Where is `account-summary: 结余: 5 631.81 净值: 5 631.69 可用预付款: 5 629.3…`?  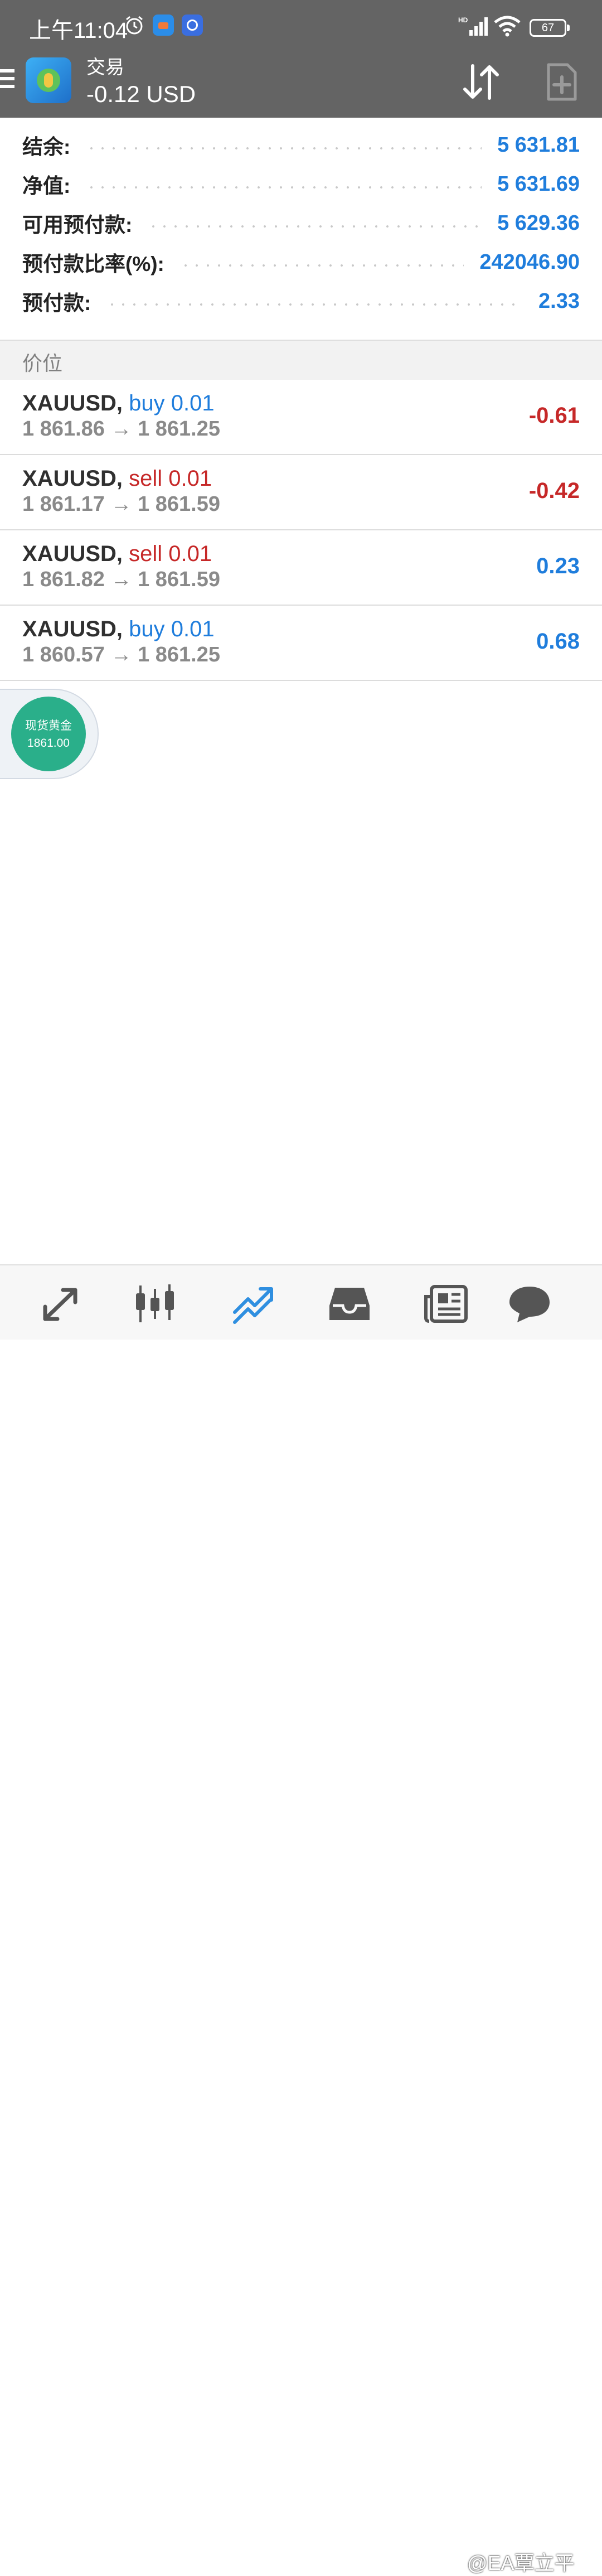
account-summary: 结余: 5 631.81 净值: 5 631.69 可用预付款: 5 629.3… is located at coordinates (301, 229).